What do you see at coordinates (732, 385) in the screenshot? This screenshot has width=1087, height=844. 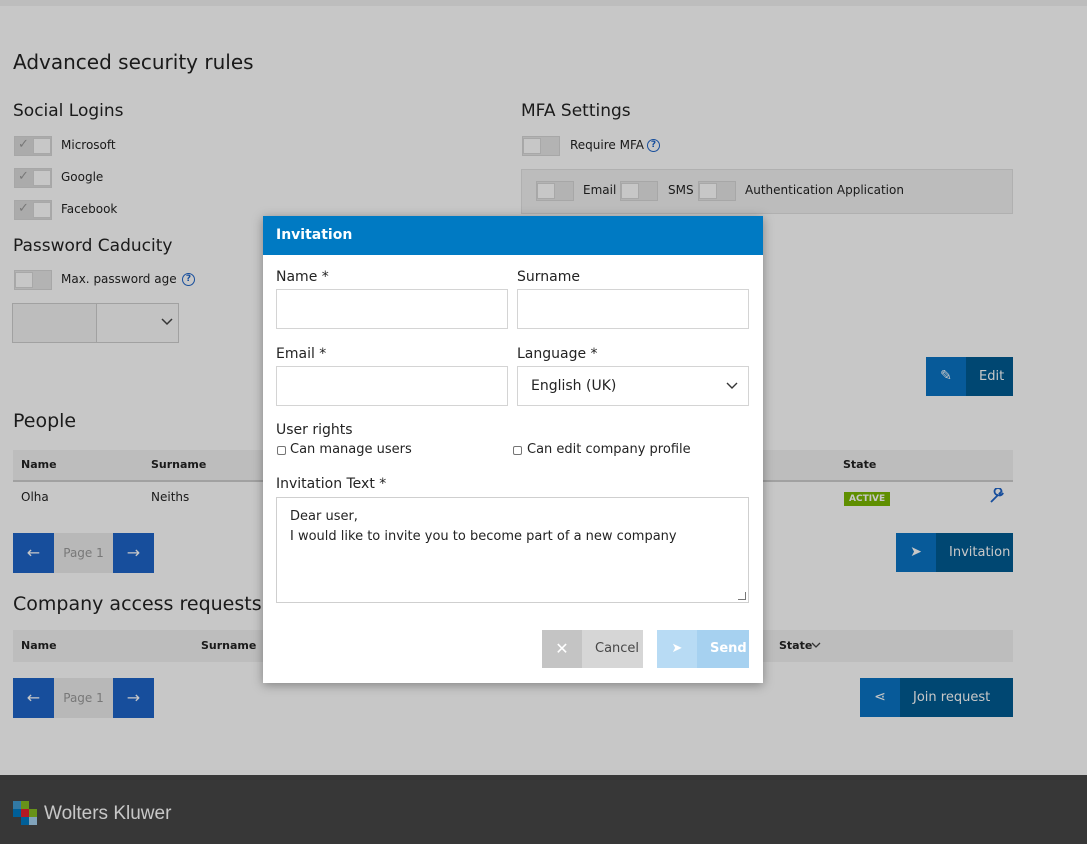 I see `chevron-down-icon` at bounding box center [732, 385].